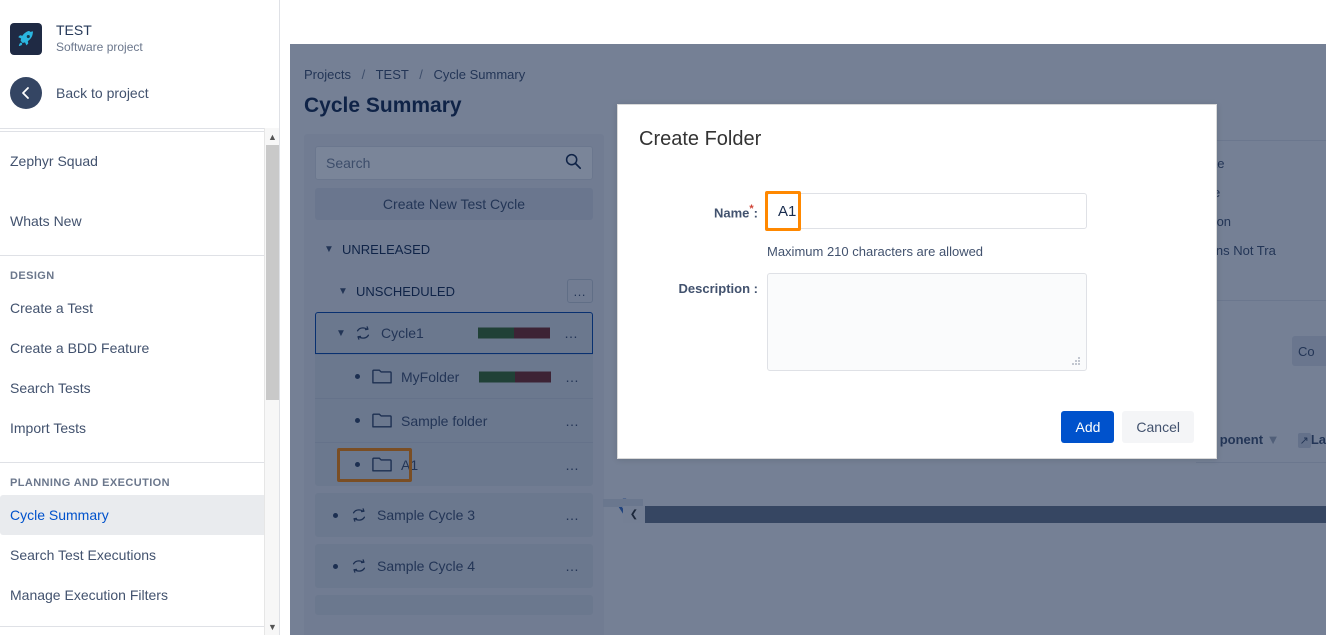 The width and height of the screenshot is (1326, 635). I want to click on sidebar-item-label: Manage Execution Filters, so click(89, 595).